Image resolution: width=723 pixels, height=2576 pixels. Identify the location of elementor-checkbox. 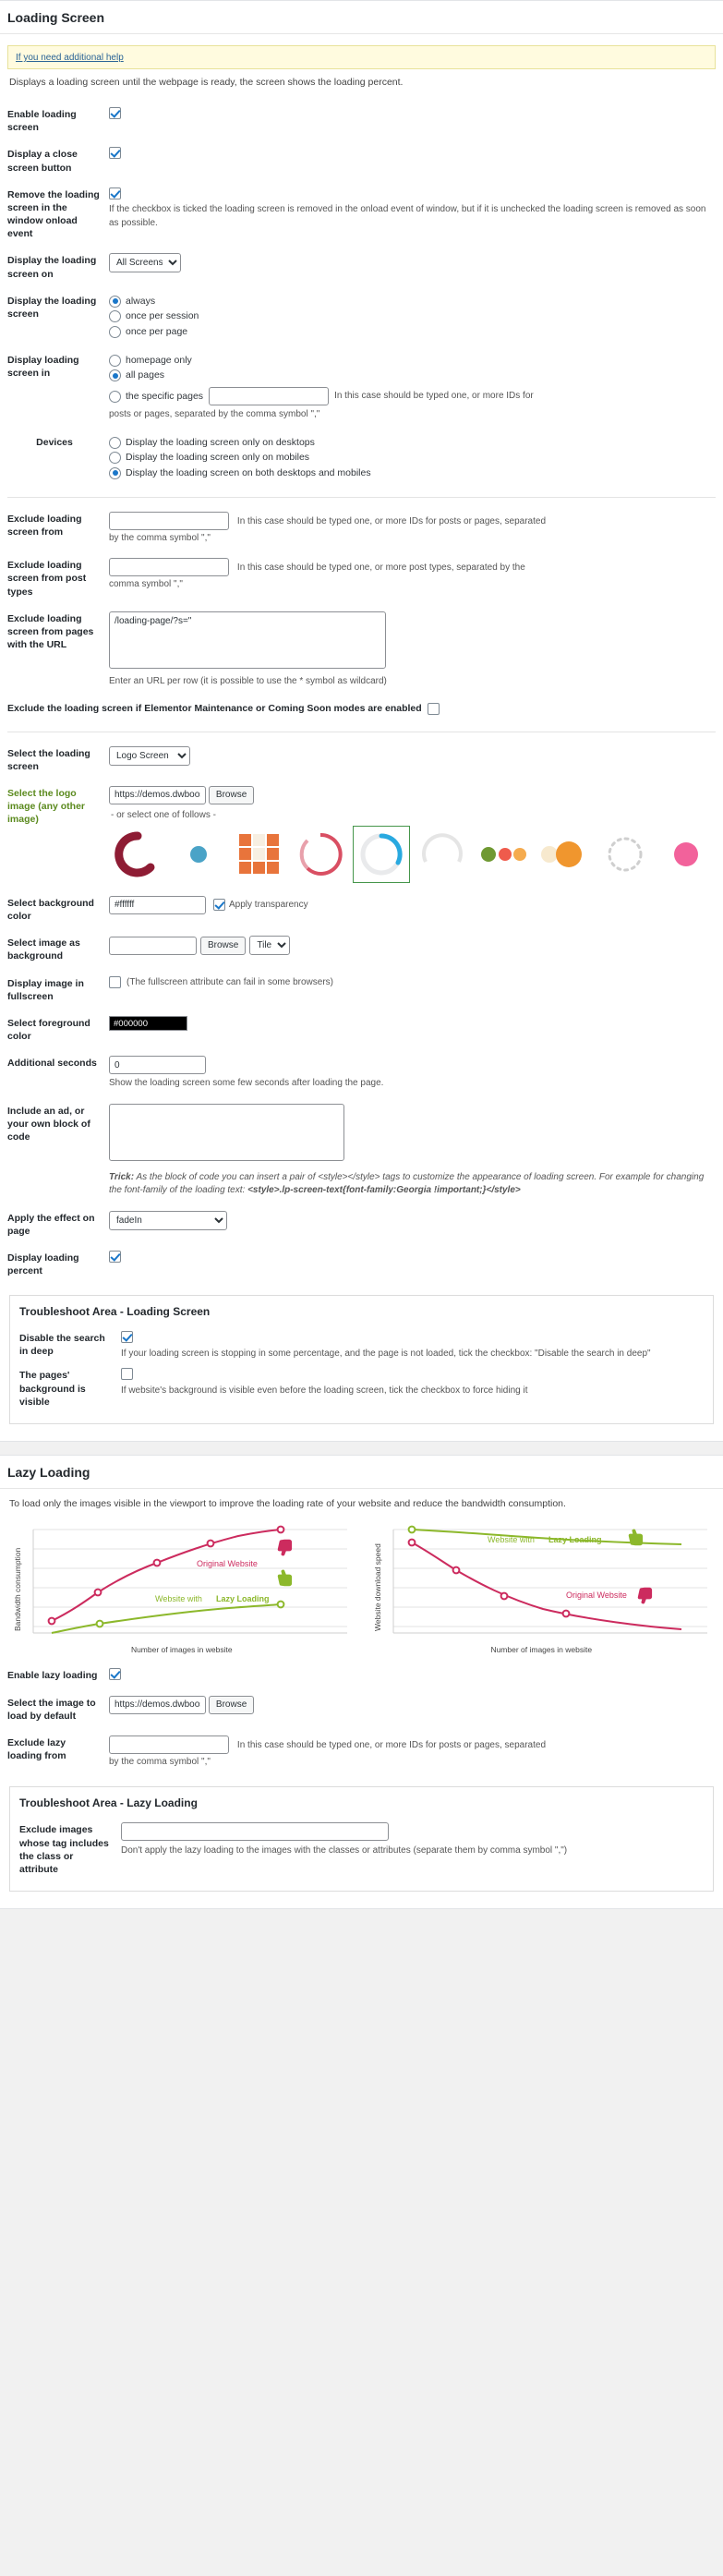
(433, 708).